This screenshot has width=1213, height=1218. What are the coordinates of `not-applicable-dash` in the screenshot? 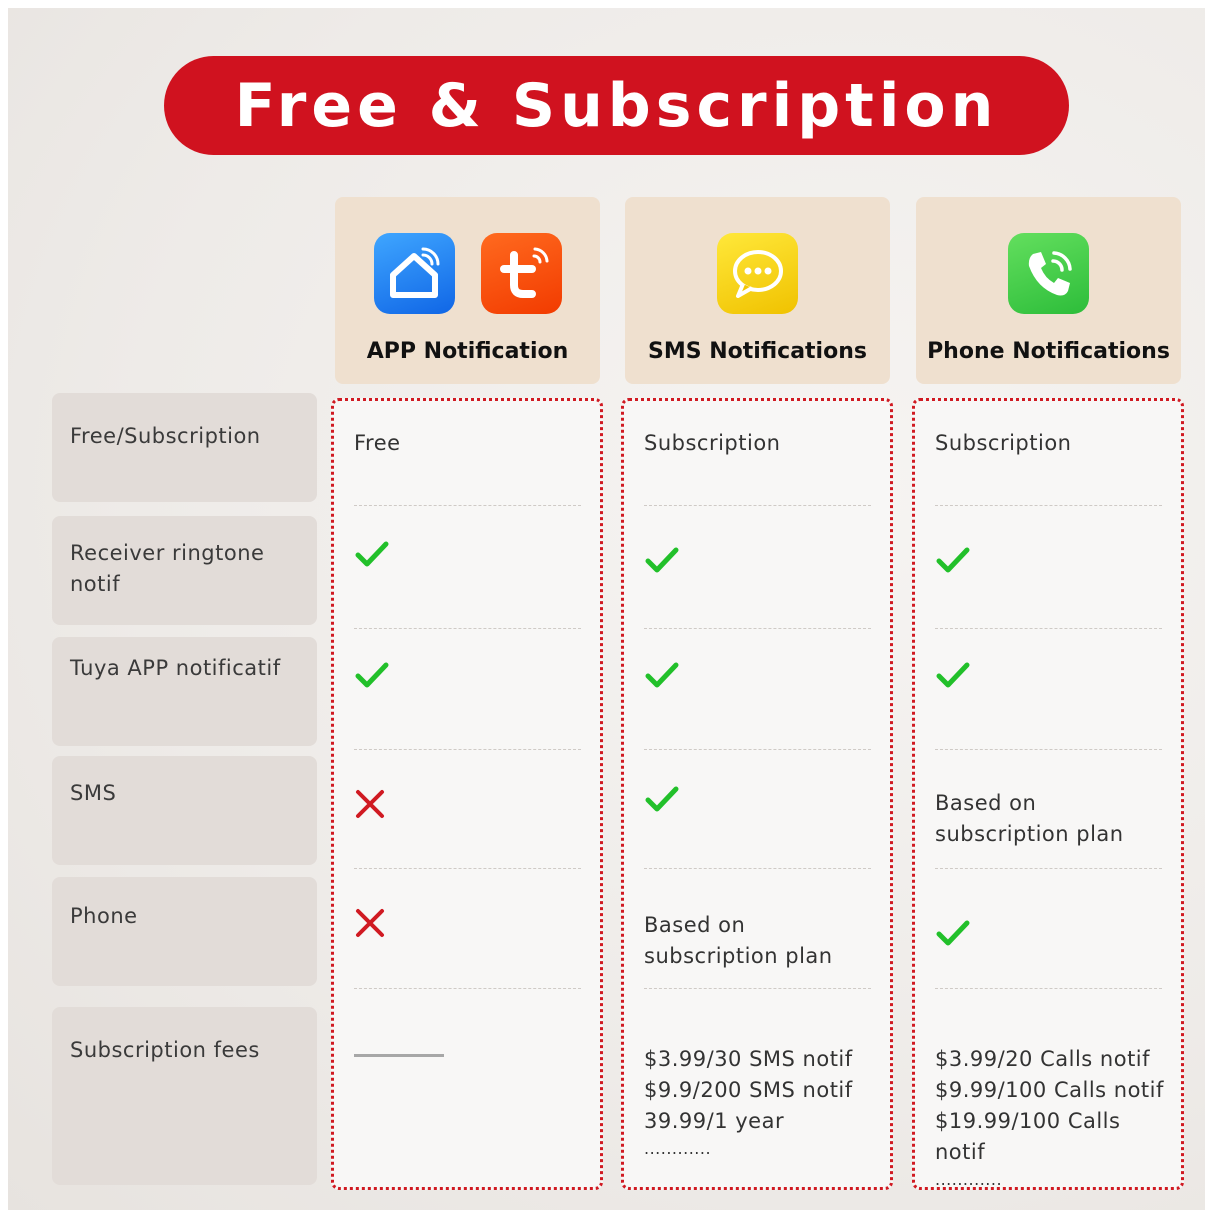 It's located at (399, 1055).